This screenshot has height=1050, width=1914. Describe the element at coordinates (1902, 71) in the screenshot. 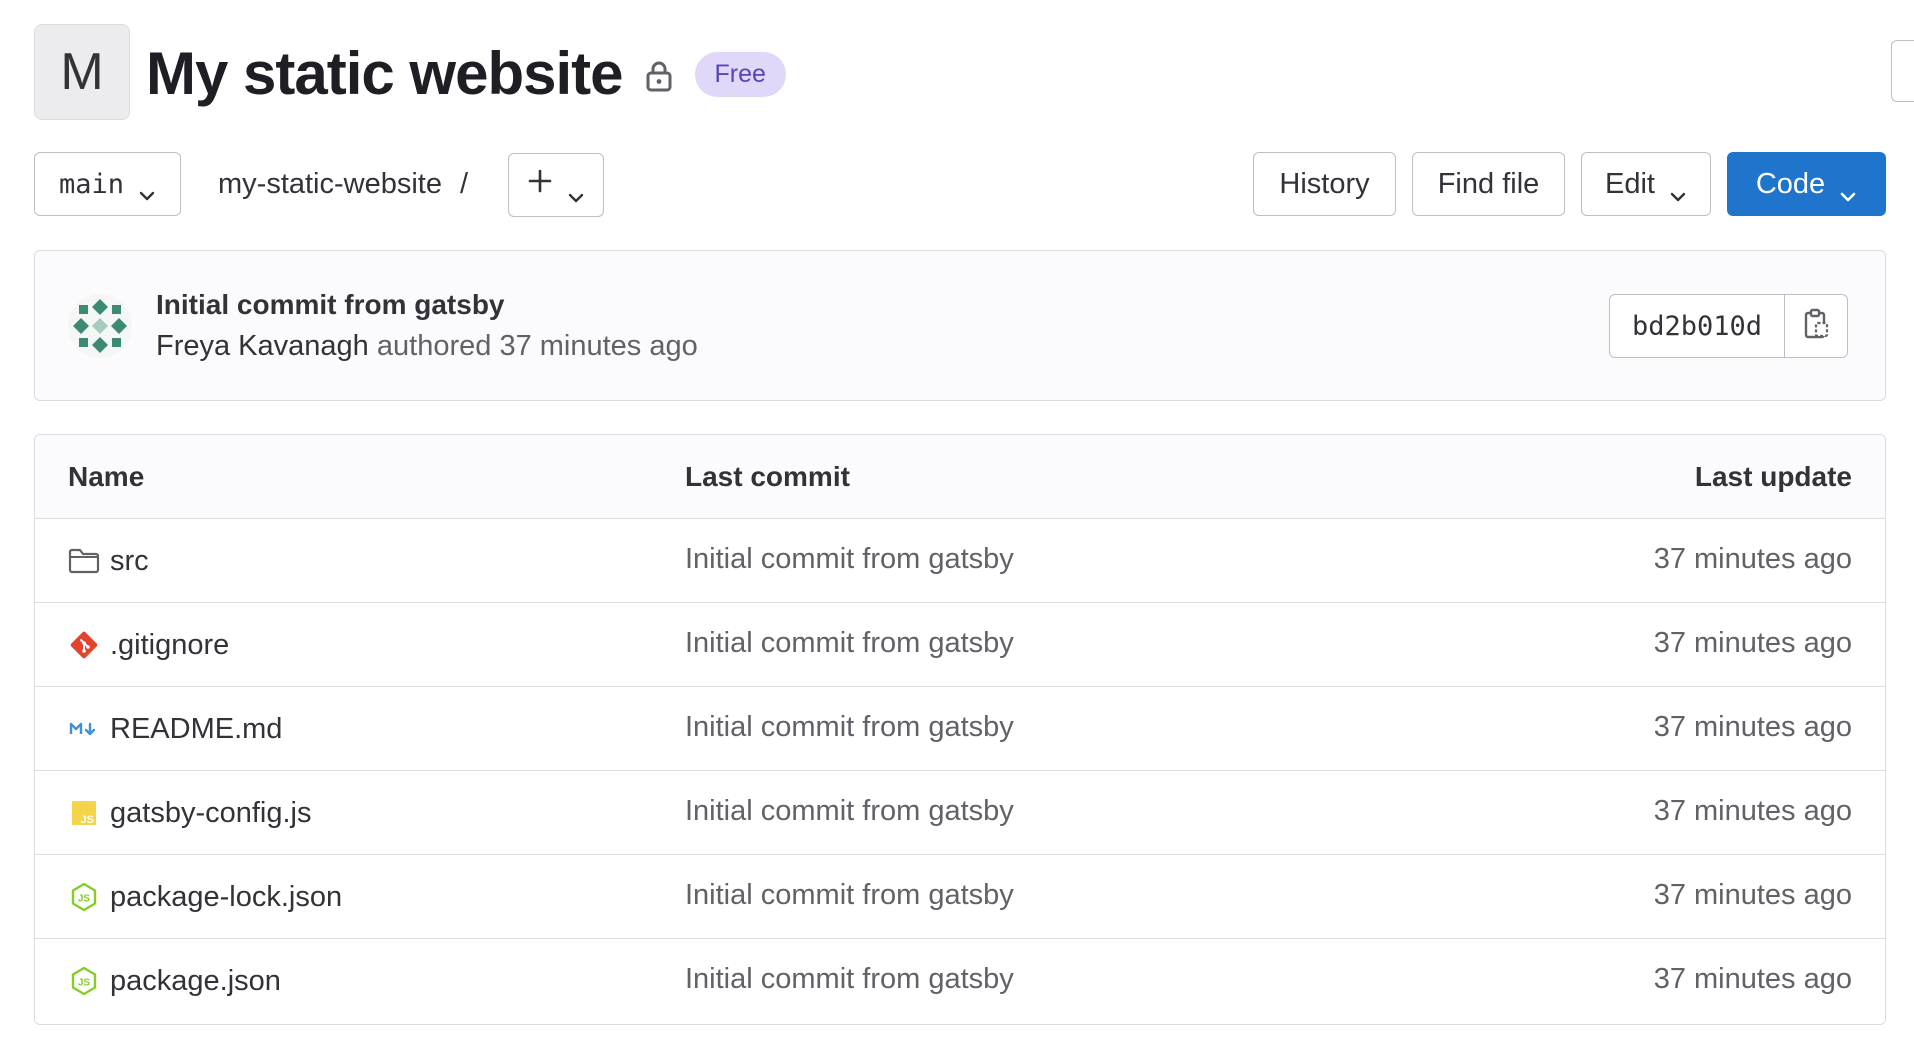

I see `project-actions-button` at that location.